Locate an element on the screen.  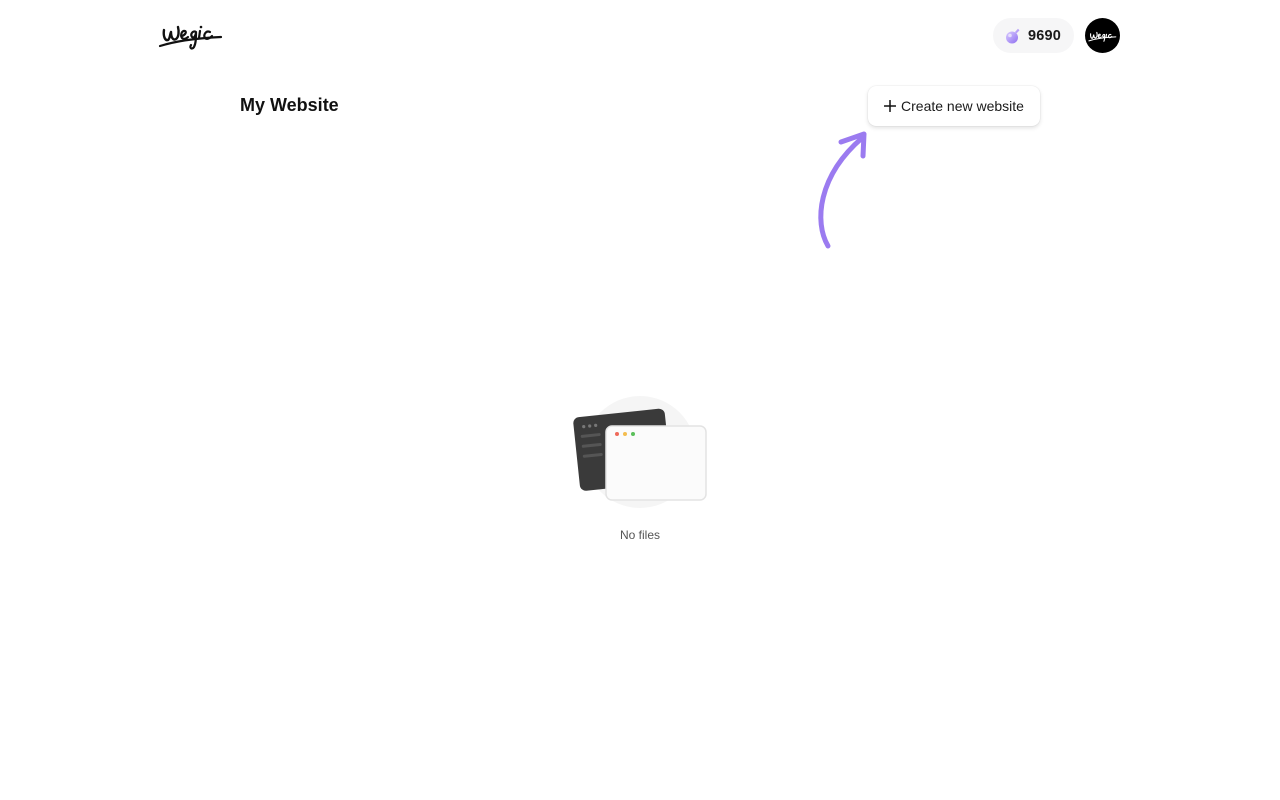
empty-state-text: No files is located at coordinates (639, 535).